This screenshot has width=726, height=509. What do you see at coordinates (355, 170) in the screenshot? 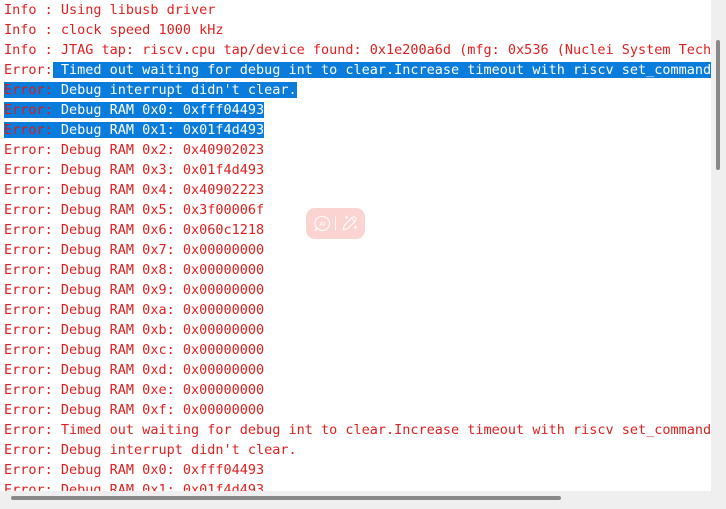
I see `log-line: Error: Debug RAM 0x3: 0x01f4d493` at bounding box center [355, 170].